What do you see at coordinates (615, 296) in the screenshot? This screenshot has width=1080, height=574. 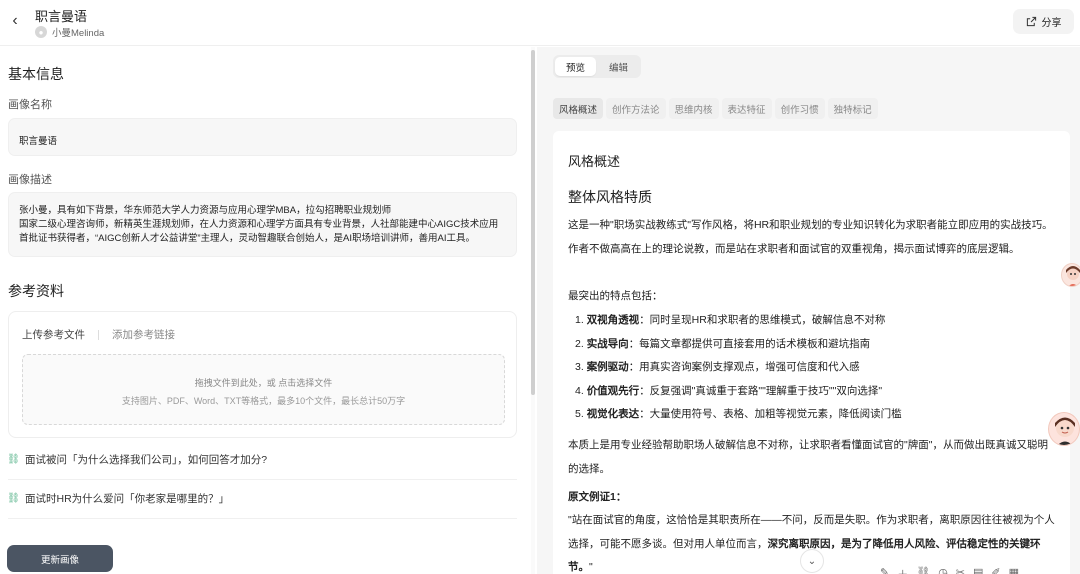 I see `content-paragraph: 最突出的特点包括：` at bounding box center [615, 296].